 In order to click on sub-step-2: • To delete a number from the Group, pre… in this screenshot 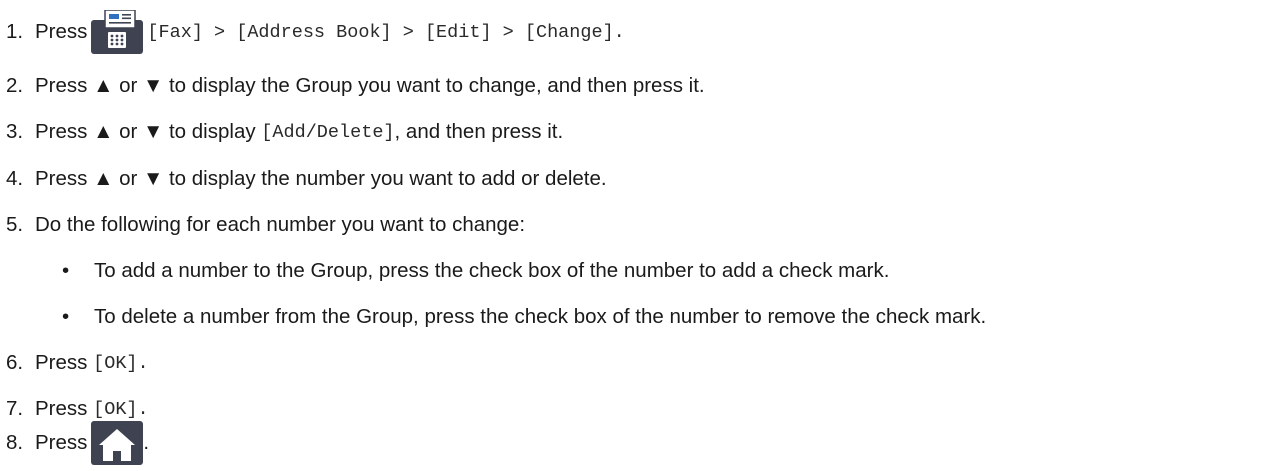, I will do `click(524, 317)`.